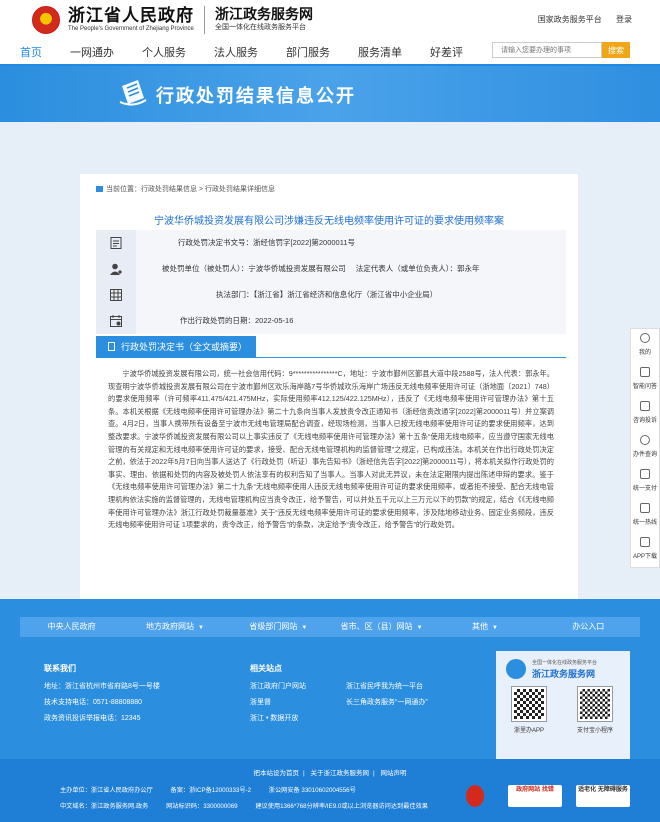  I want to click on nav-home: 首页, so click(31, 53).